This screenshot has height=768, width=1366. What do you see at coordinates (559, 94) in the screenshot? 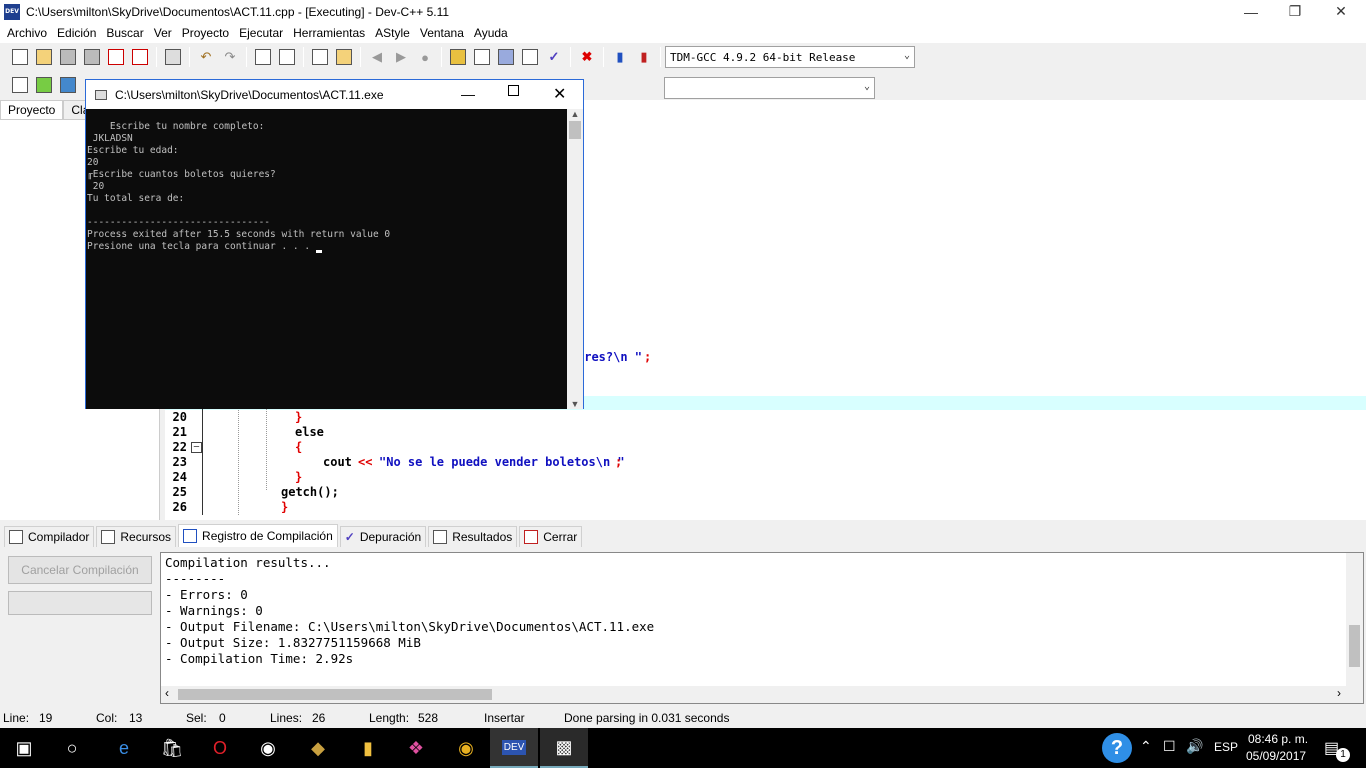
I see `console-close-button: ✕` at bounding box center [559, 94].